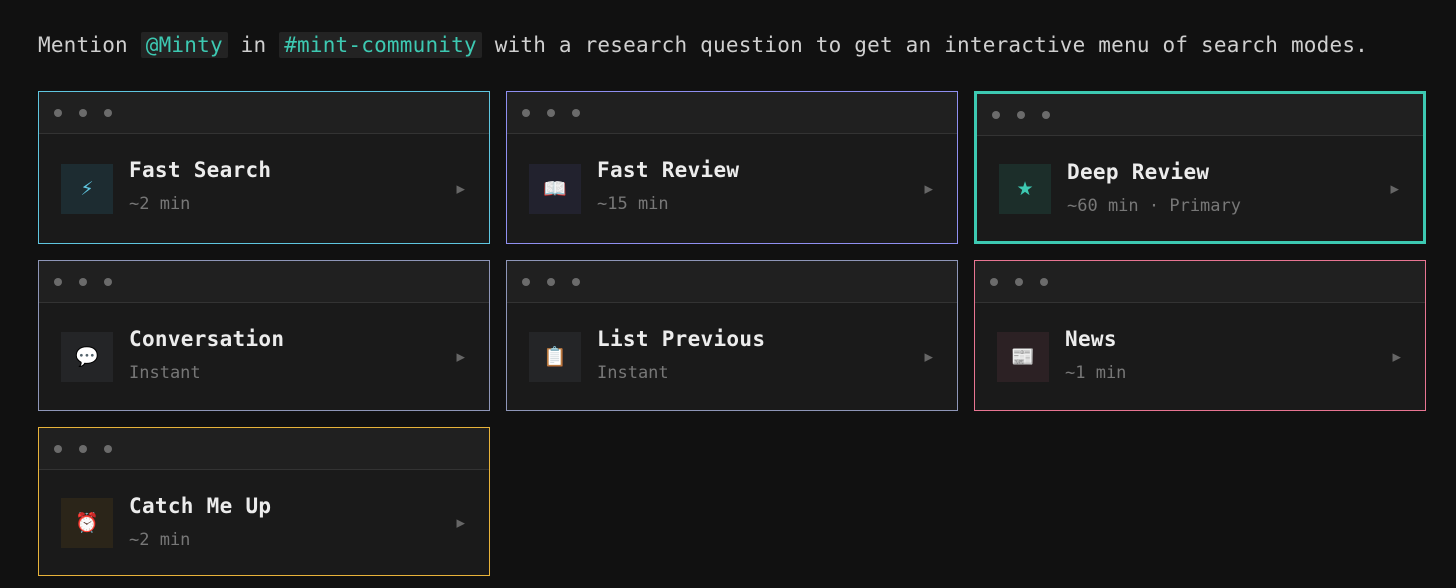  I want to click on card-title: List Previous, so click(681, 339).